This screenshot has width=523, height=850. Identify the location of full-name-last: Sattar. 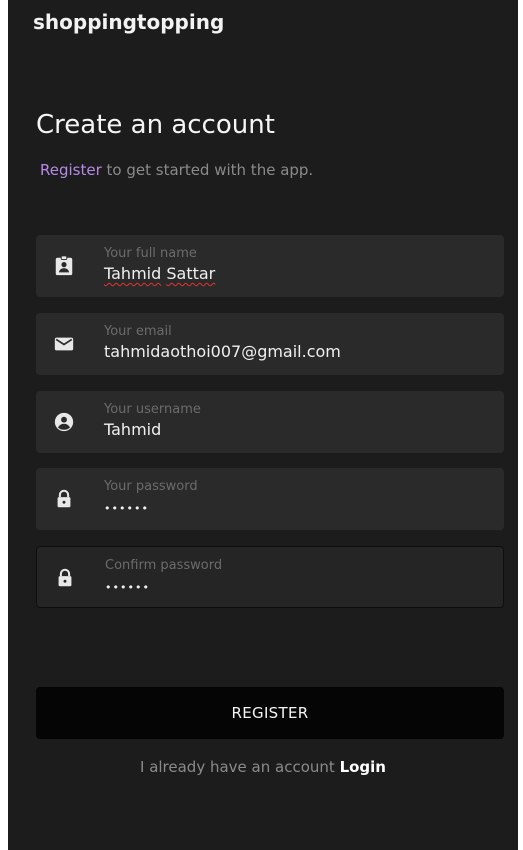
(191, 273).